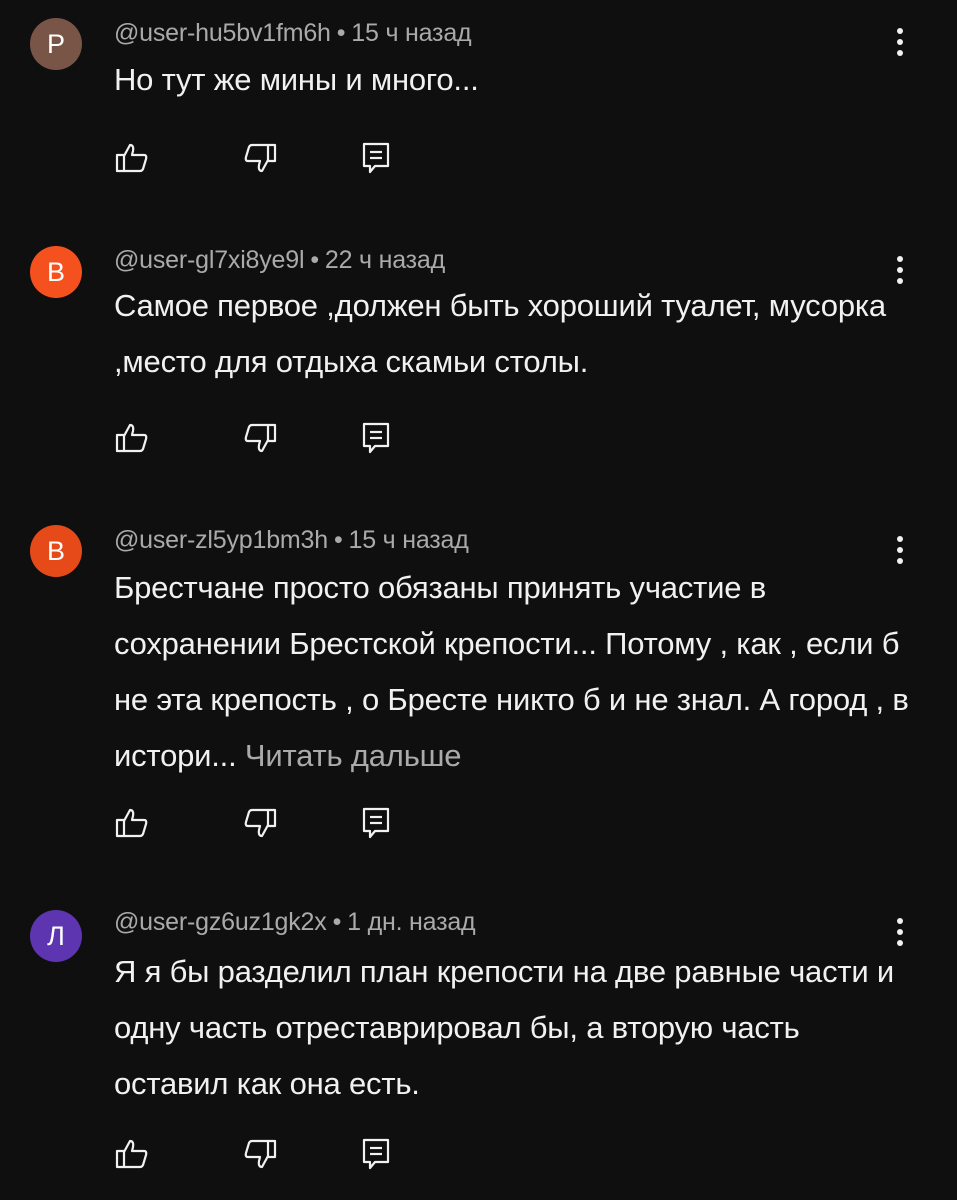  What do you see at coordinates (411, 922) in the screenshot?
I see `comment-time: 1 дн. назад` at bounding box center [411, 922].